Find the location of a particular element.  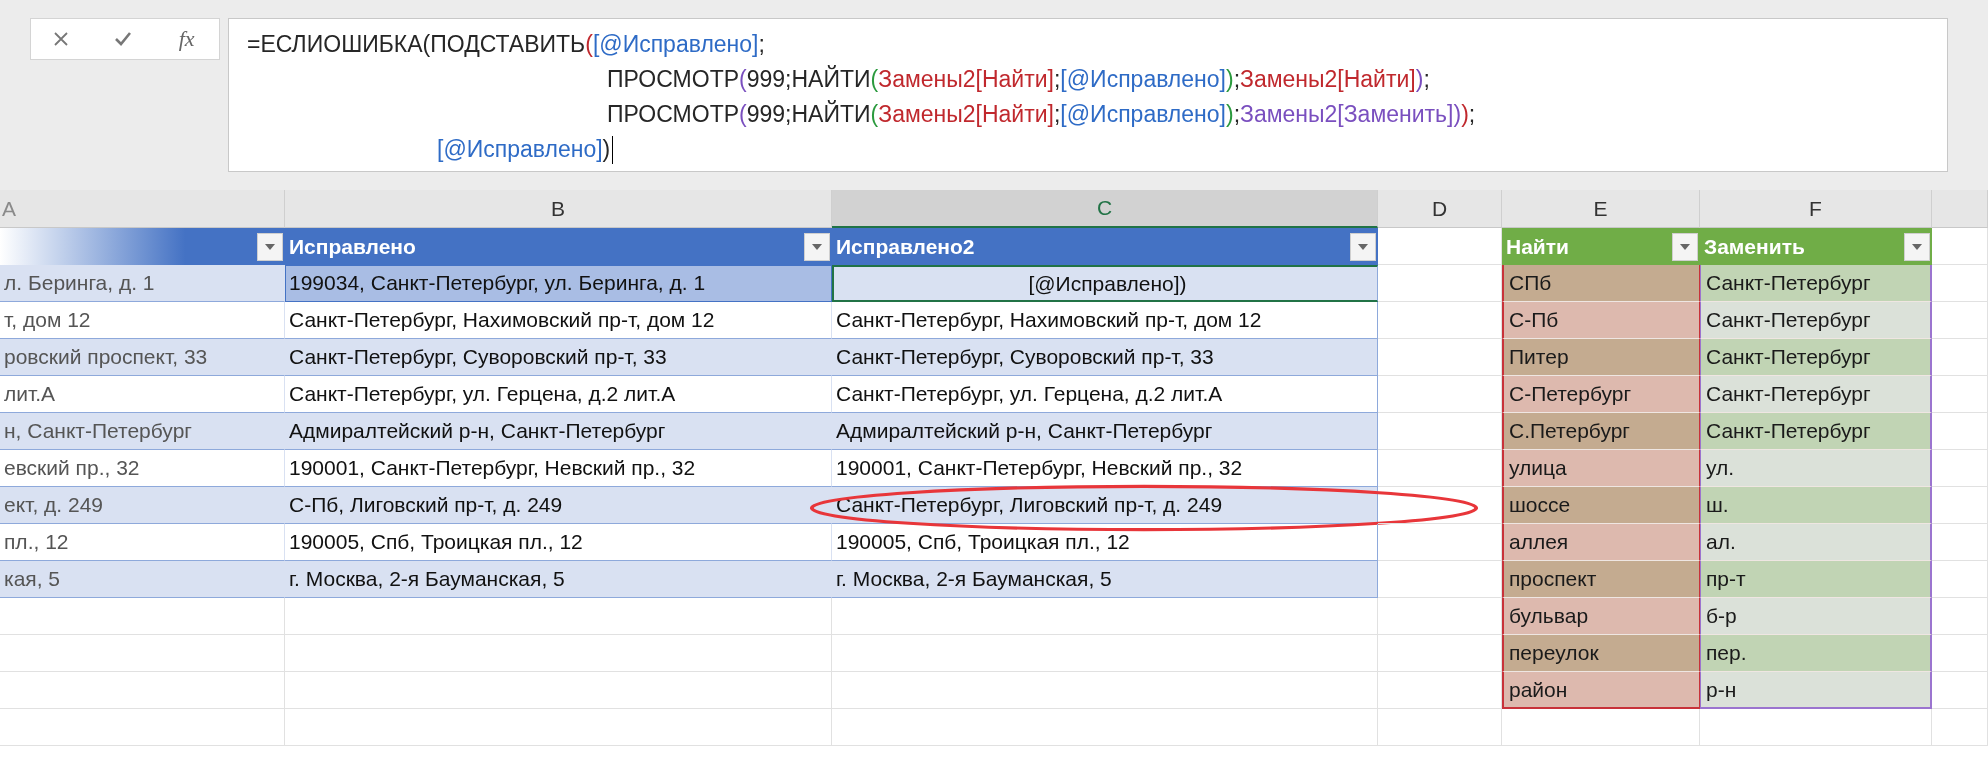

column-header: C is located at coordinates (1105, 209).